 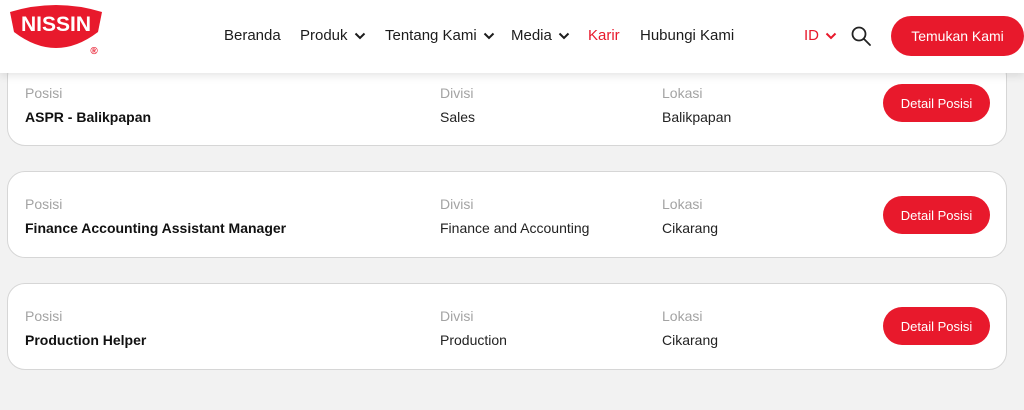 I want to click on find-us-button: Temukan Kami, so click(x=957, y=36).